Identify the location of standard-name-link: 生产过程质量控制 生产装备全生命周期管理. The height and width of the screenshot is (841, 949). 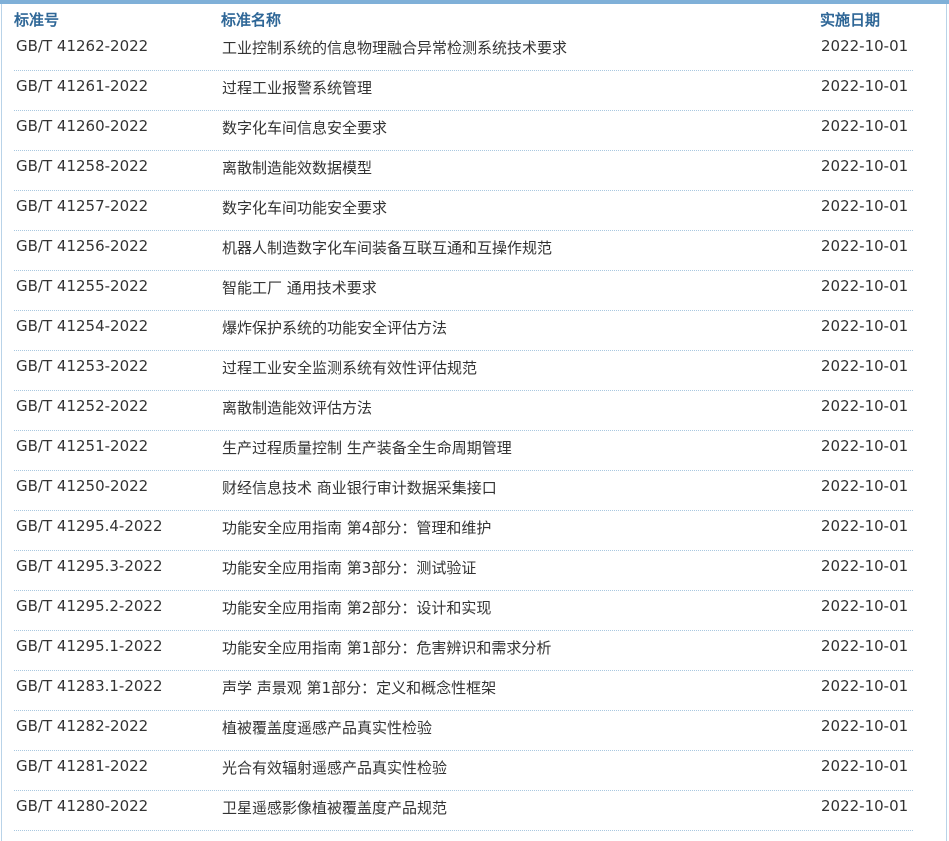
(367, 447).